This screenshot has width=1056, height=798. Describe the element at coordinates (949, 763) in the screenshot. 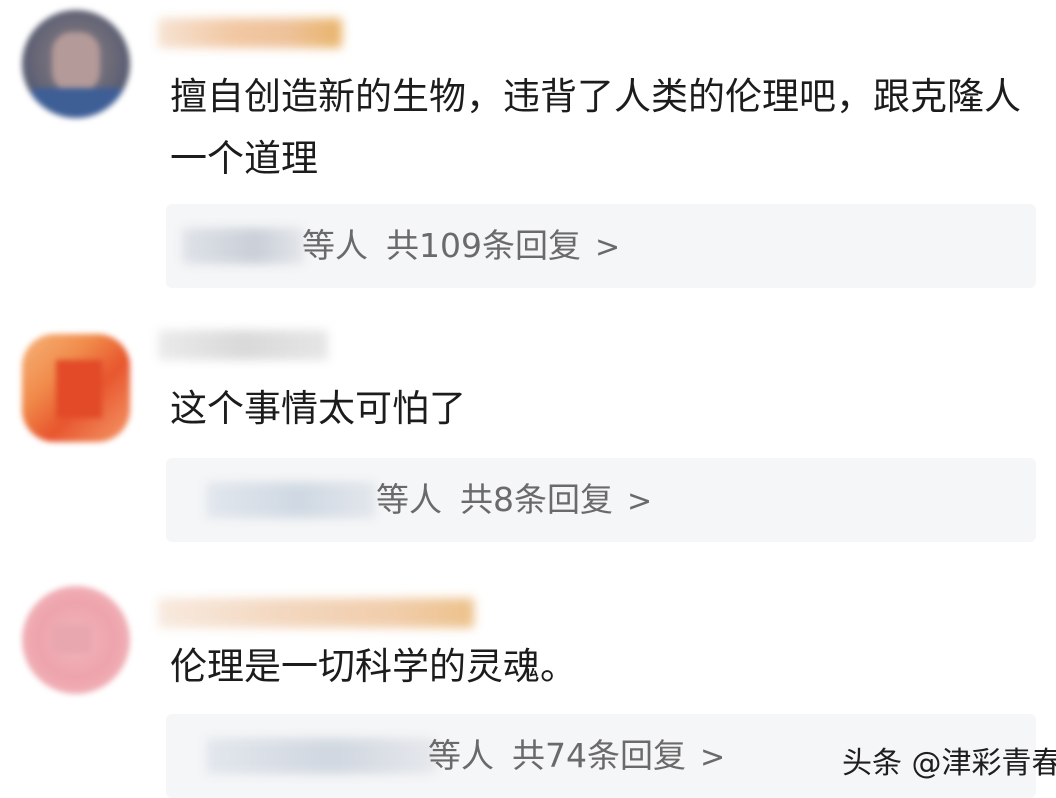

I see `watermark: 头条 @津彩青春` at that location.